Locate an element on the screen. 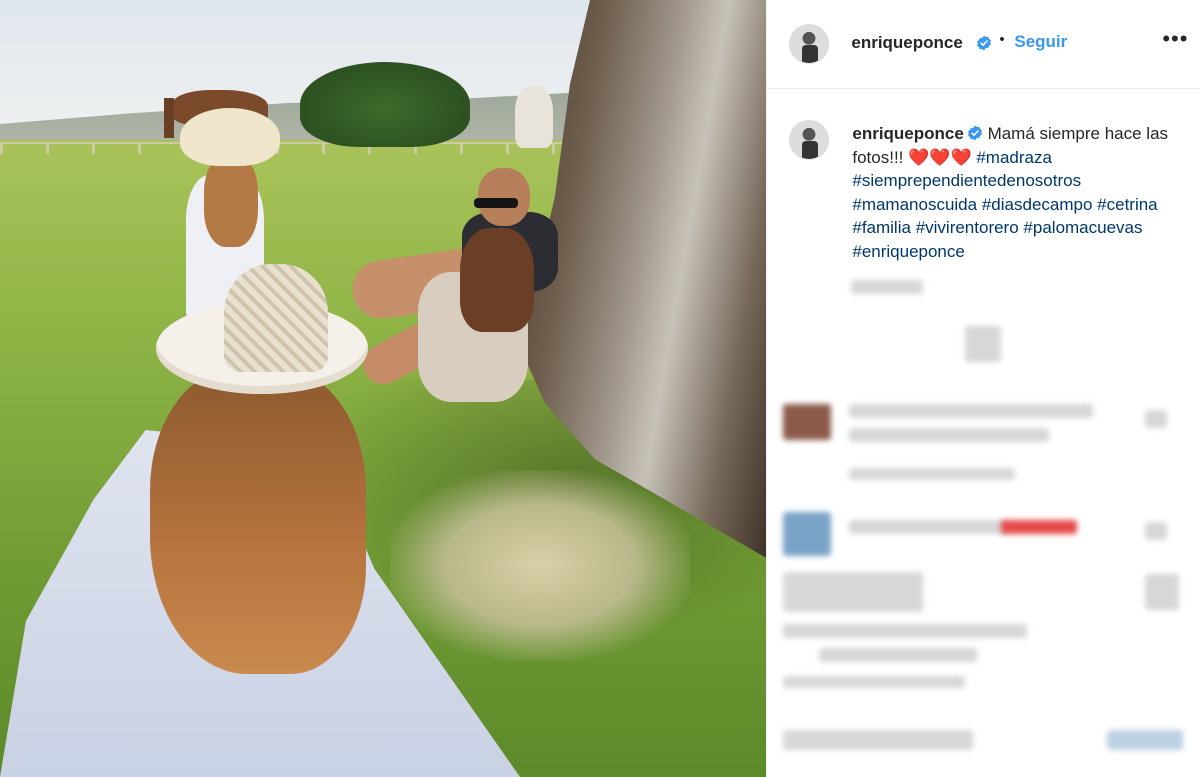 The height and width of the screenshot is (777, 1200). author-username: enriqueponce is located at coordinates (906, 43).